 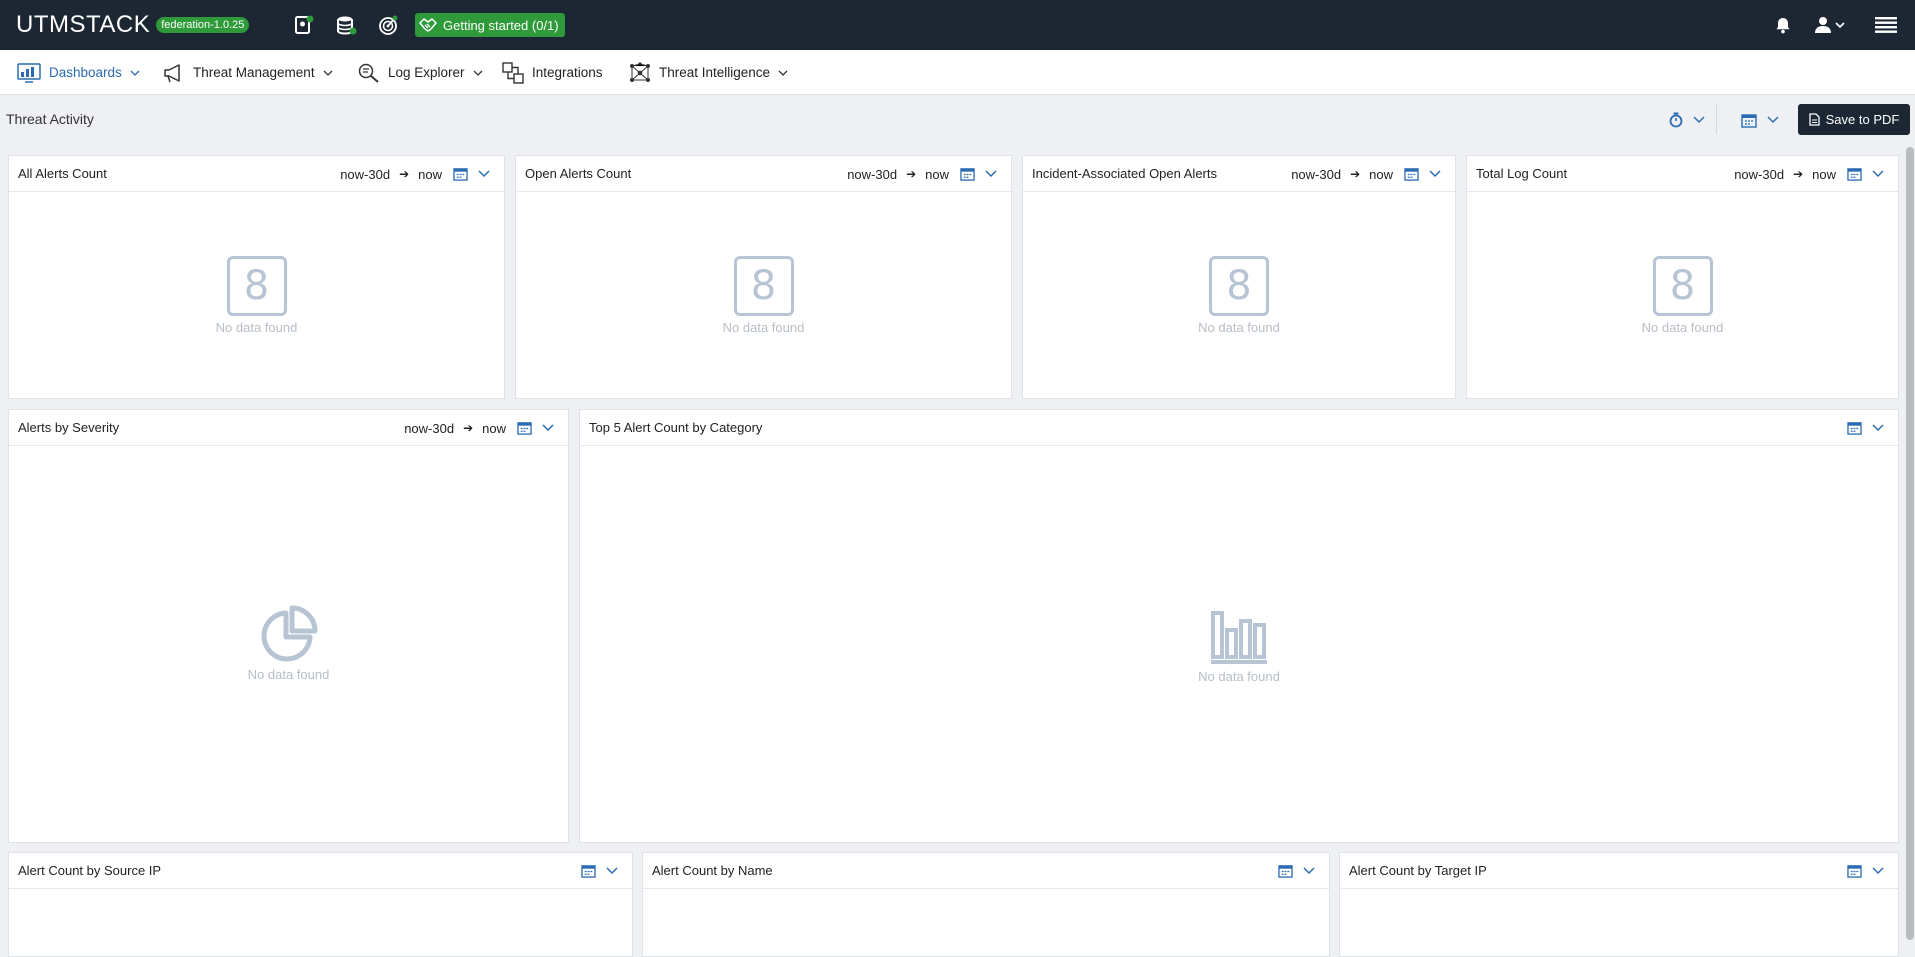 What do you see at coordinates (1124, 173) in the screenshot?
I see `widget-title: Incident-Associated Open Alerts` at bounding box center [1124, 173].